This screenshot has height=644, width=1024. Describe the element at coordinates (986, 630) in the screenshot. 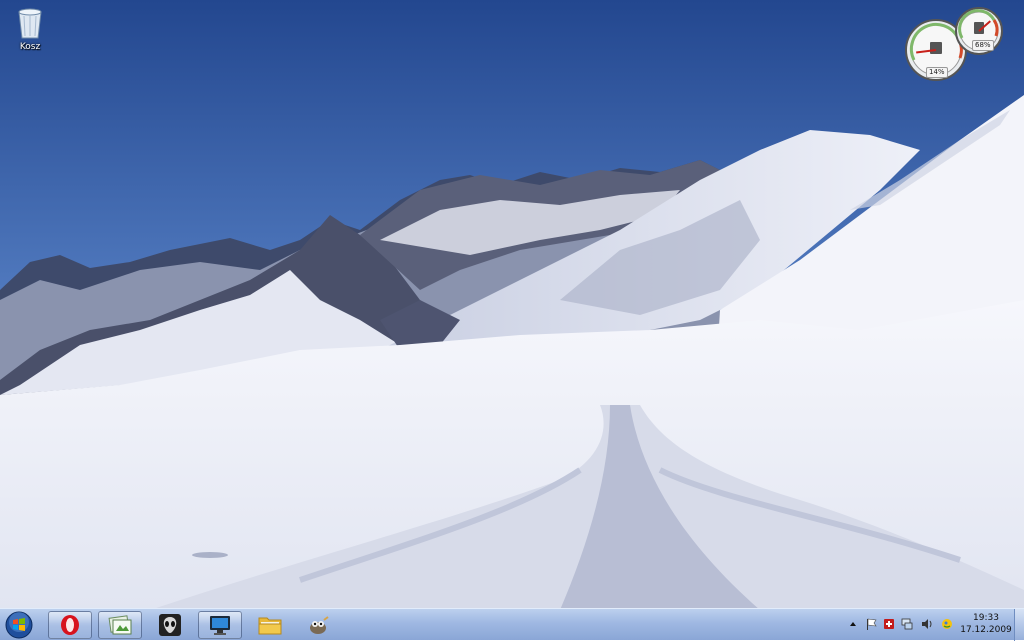

I see `clock-date: 17.12.2009` at that location.